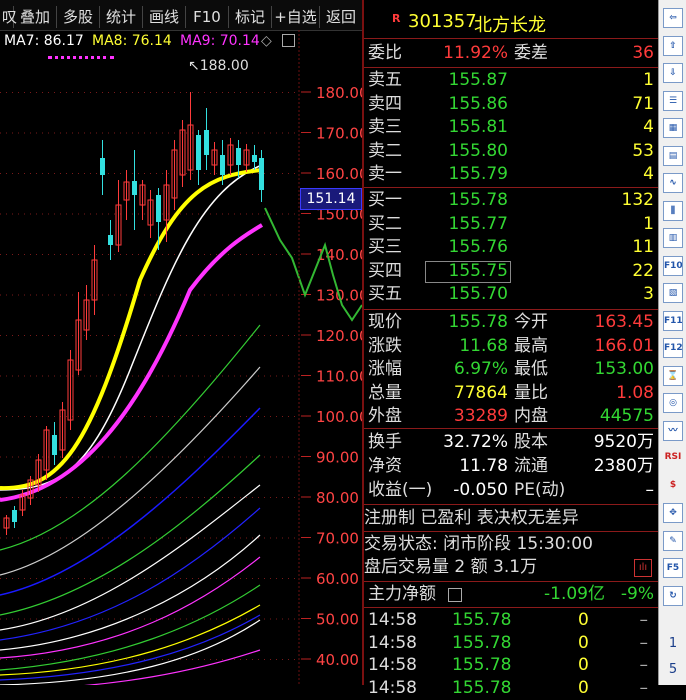 This screenshot has width=686, height=700. What do you see at coordinates (511, 466) in the screenshot?
I see `fund-row: 净资 11.78 流通 2380万` at bounding box center [511, 466].